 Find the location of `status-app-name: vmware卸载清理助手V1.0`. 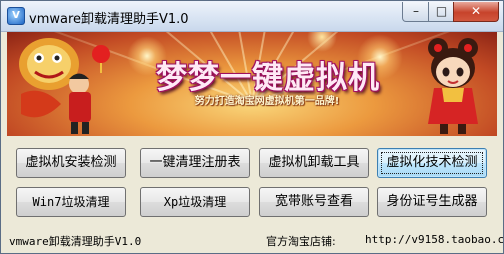

status-app-name: vmware卸载清理助手V1.0 is located at coordinates (75, 241).